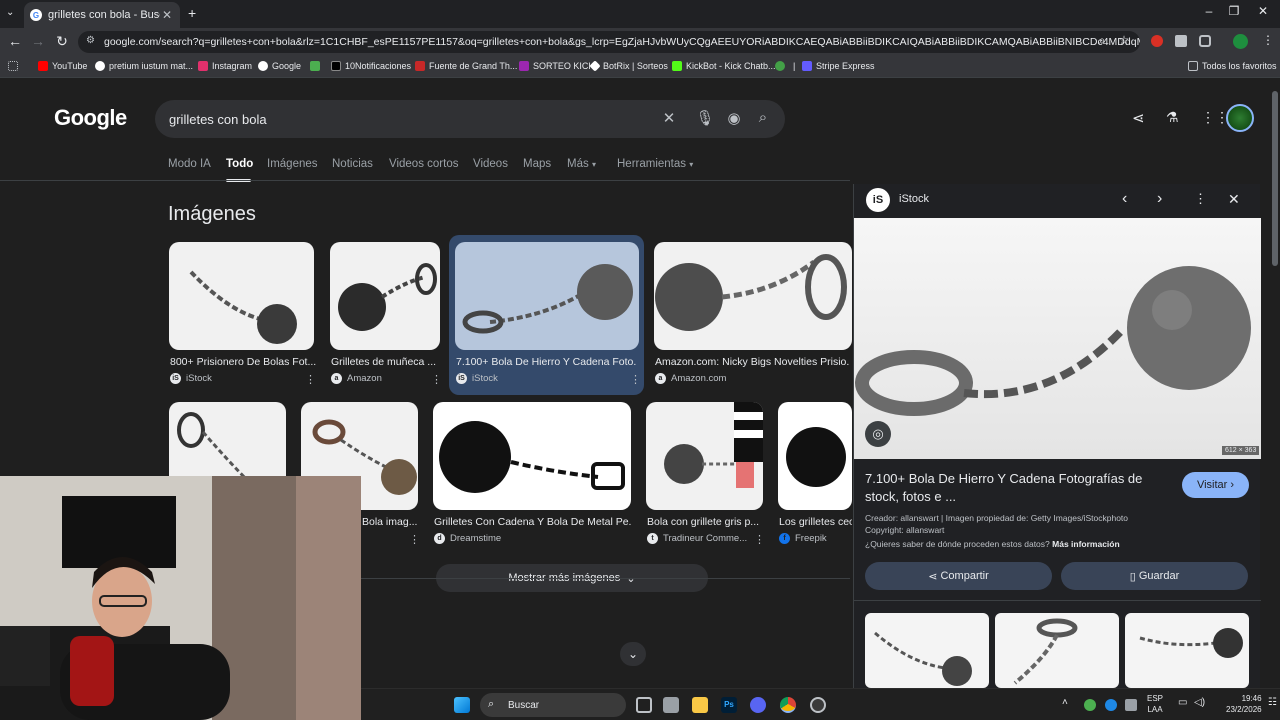  What do you see at coordinates (62, 66) in the screenshot?
I see `bookmark-youtube: YouTube` at bounding box center [62, 66].